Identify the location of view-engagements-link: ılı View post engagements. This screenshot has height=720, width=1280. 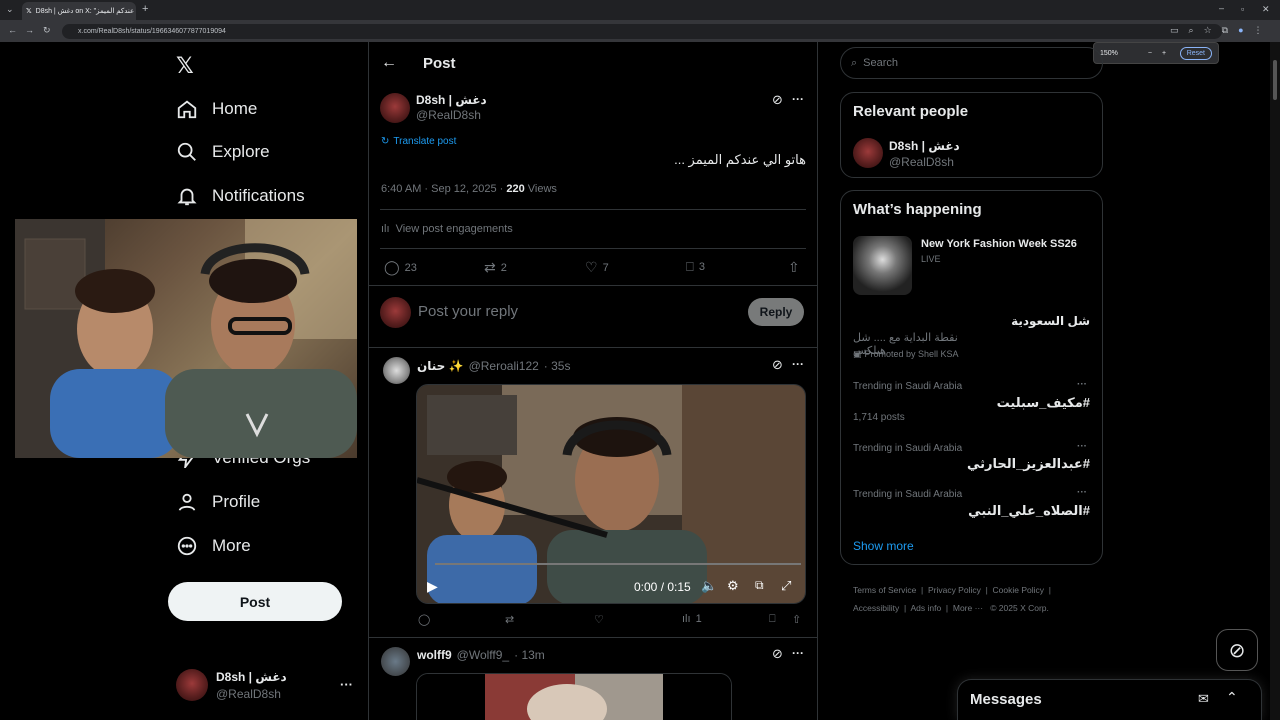
(447, 229).